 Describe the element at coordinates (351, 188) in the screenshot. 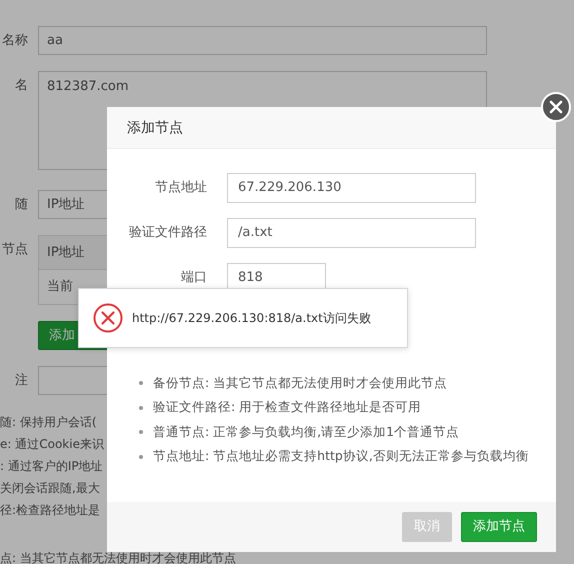

I see `input-field: 67.229.206.130` at that location.